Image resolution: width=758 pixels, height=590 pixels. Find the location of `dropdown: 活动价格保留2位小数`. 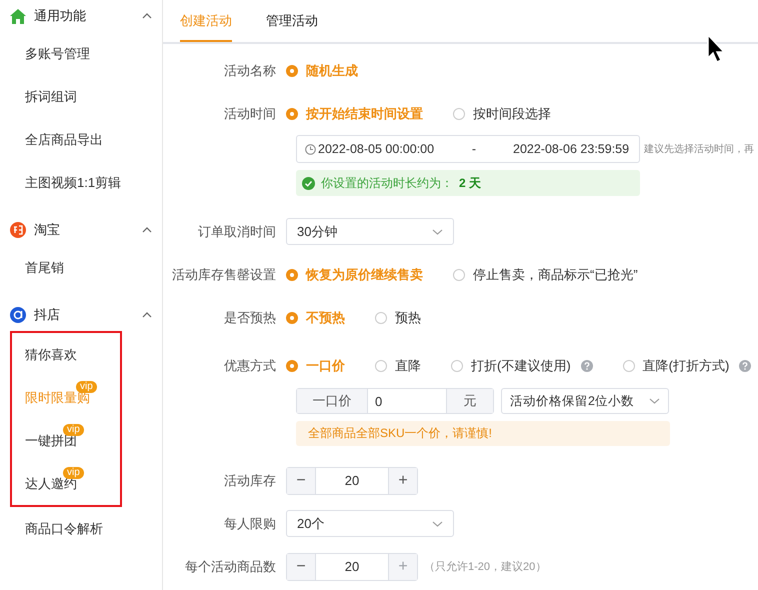

dropdown: 活动价格保留2位小数 is located at coordinates (585, 401).